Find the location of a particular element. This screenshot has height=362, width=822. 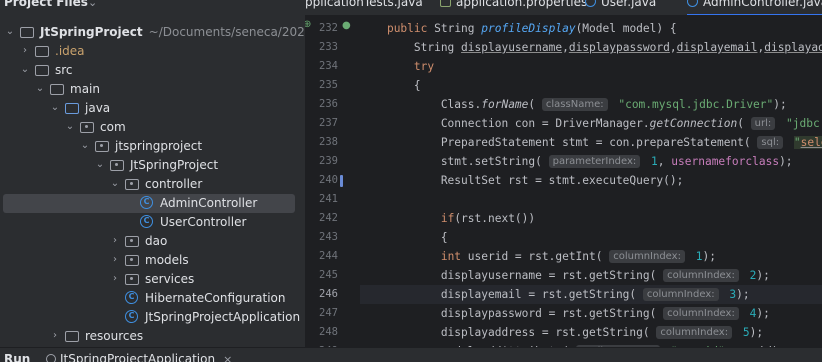

tree-item-label: services is located at coordinates (170, 279).